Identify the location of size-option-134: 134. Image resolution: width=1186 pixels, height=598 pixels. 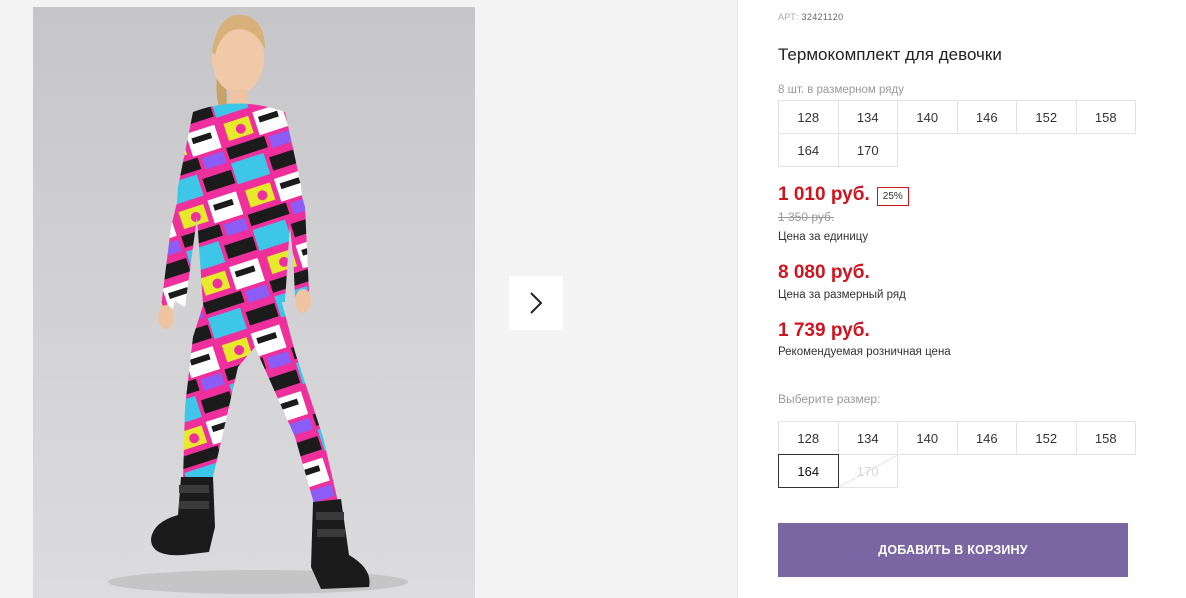
(867, 438).